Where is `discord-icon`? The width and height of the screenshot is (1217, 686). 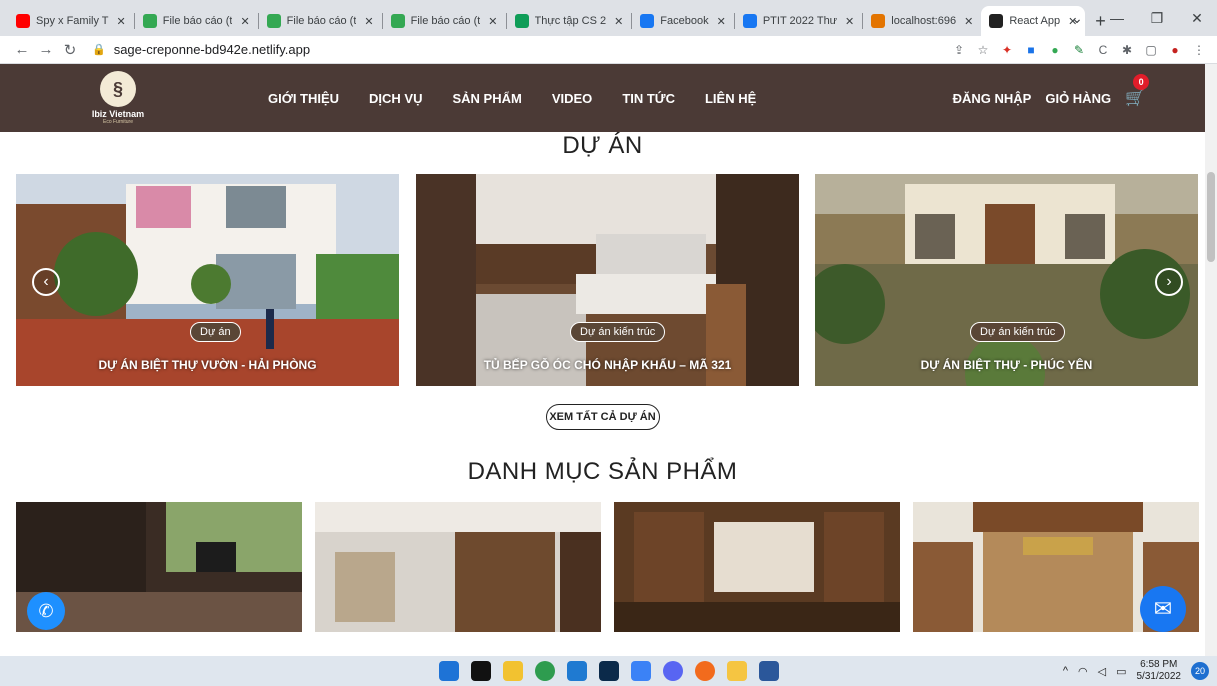
discord-icon is located at coordinates (672, 671).